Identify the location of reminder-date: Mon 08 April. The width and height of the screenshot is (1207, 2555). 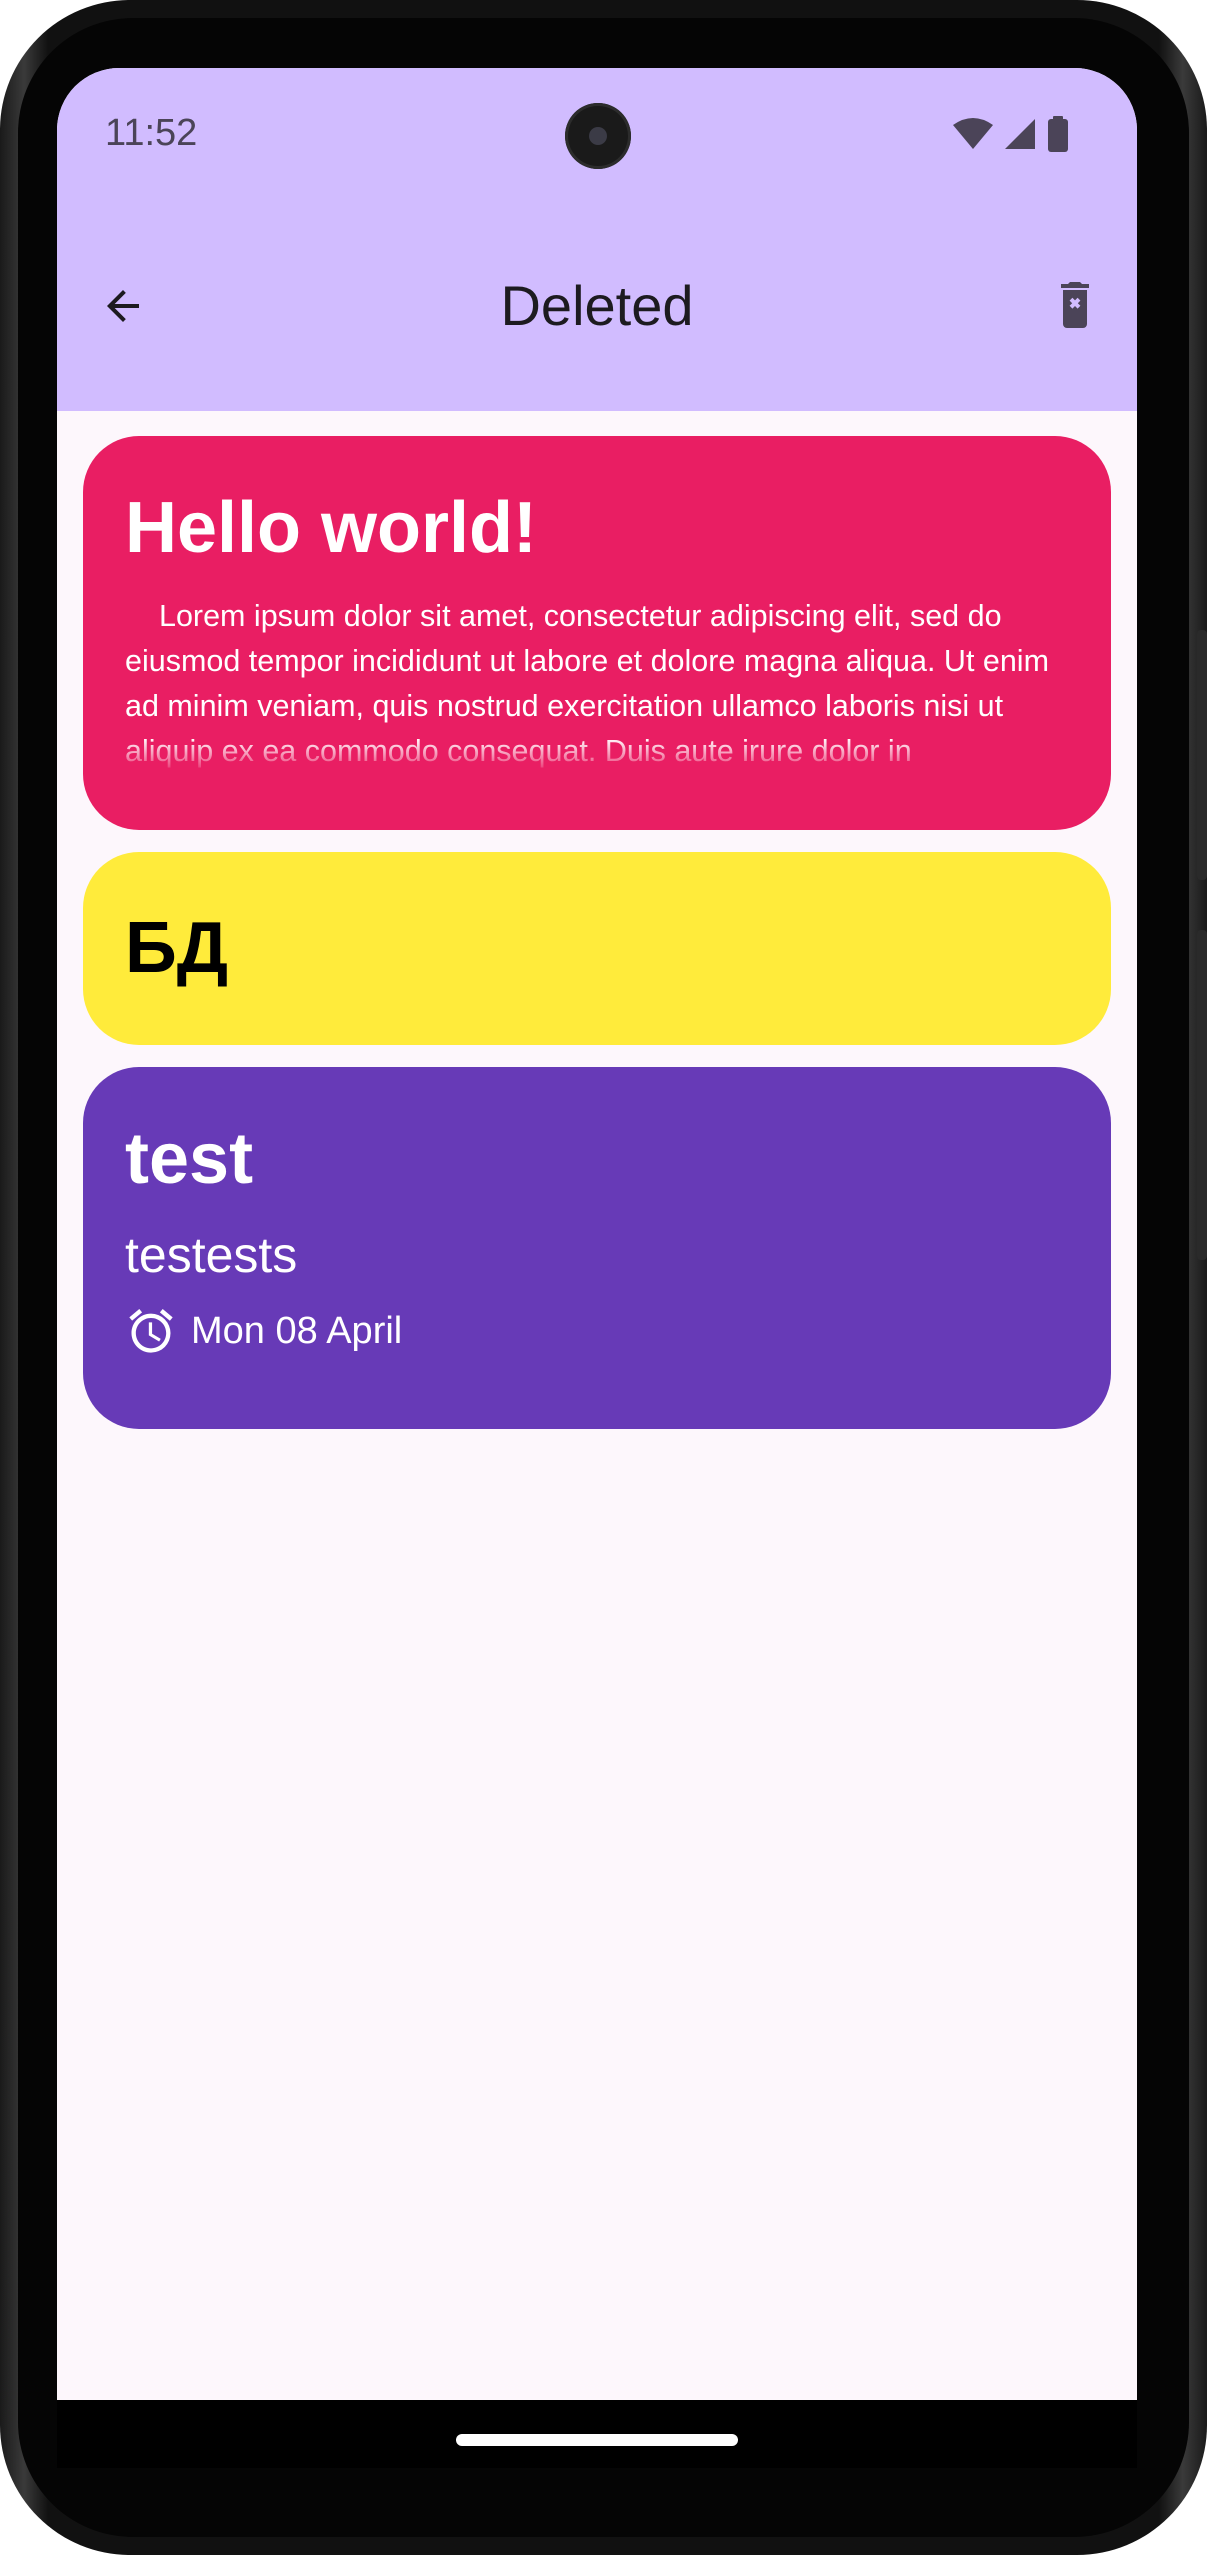
(297, 1331).